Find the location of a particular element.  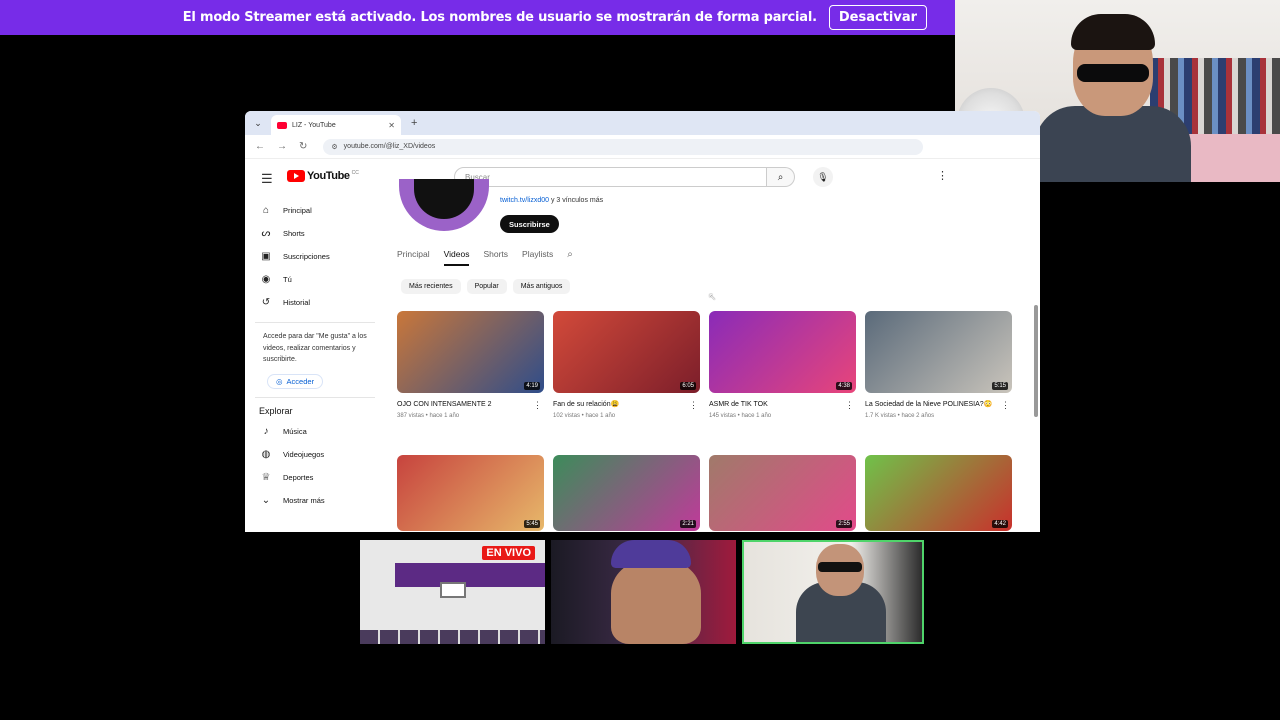

preview-video-grid is located at coordinates (452, 637).